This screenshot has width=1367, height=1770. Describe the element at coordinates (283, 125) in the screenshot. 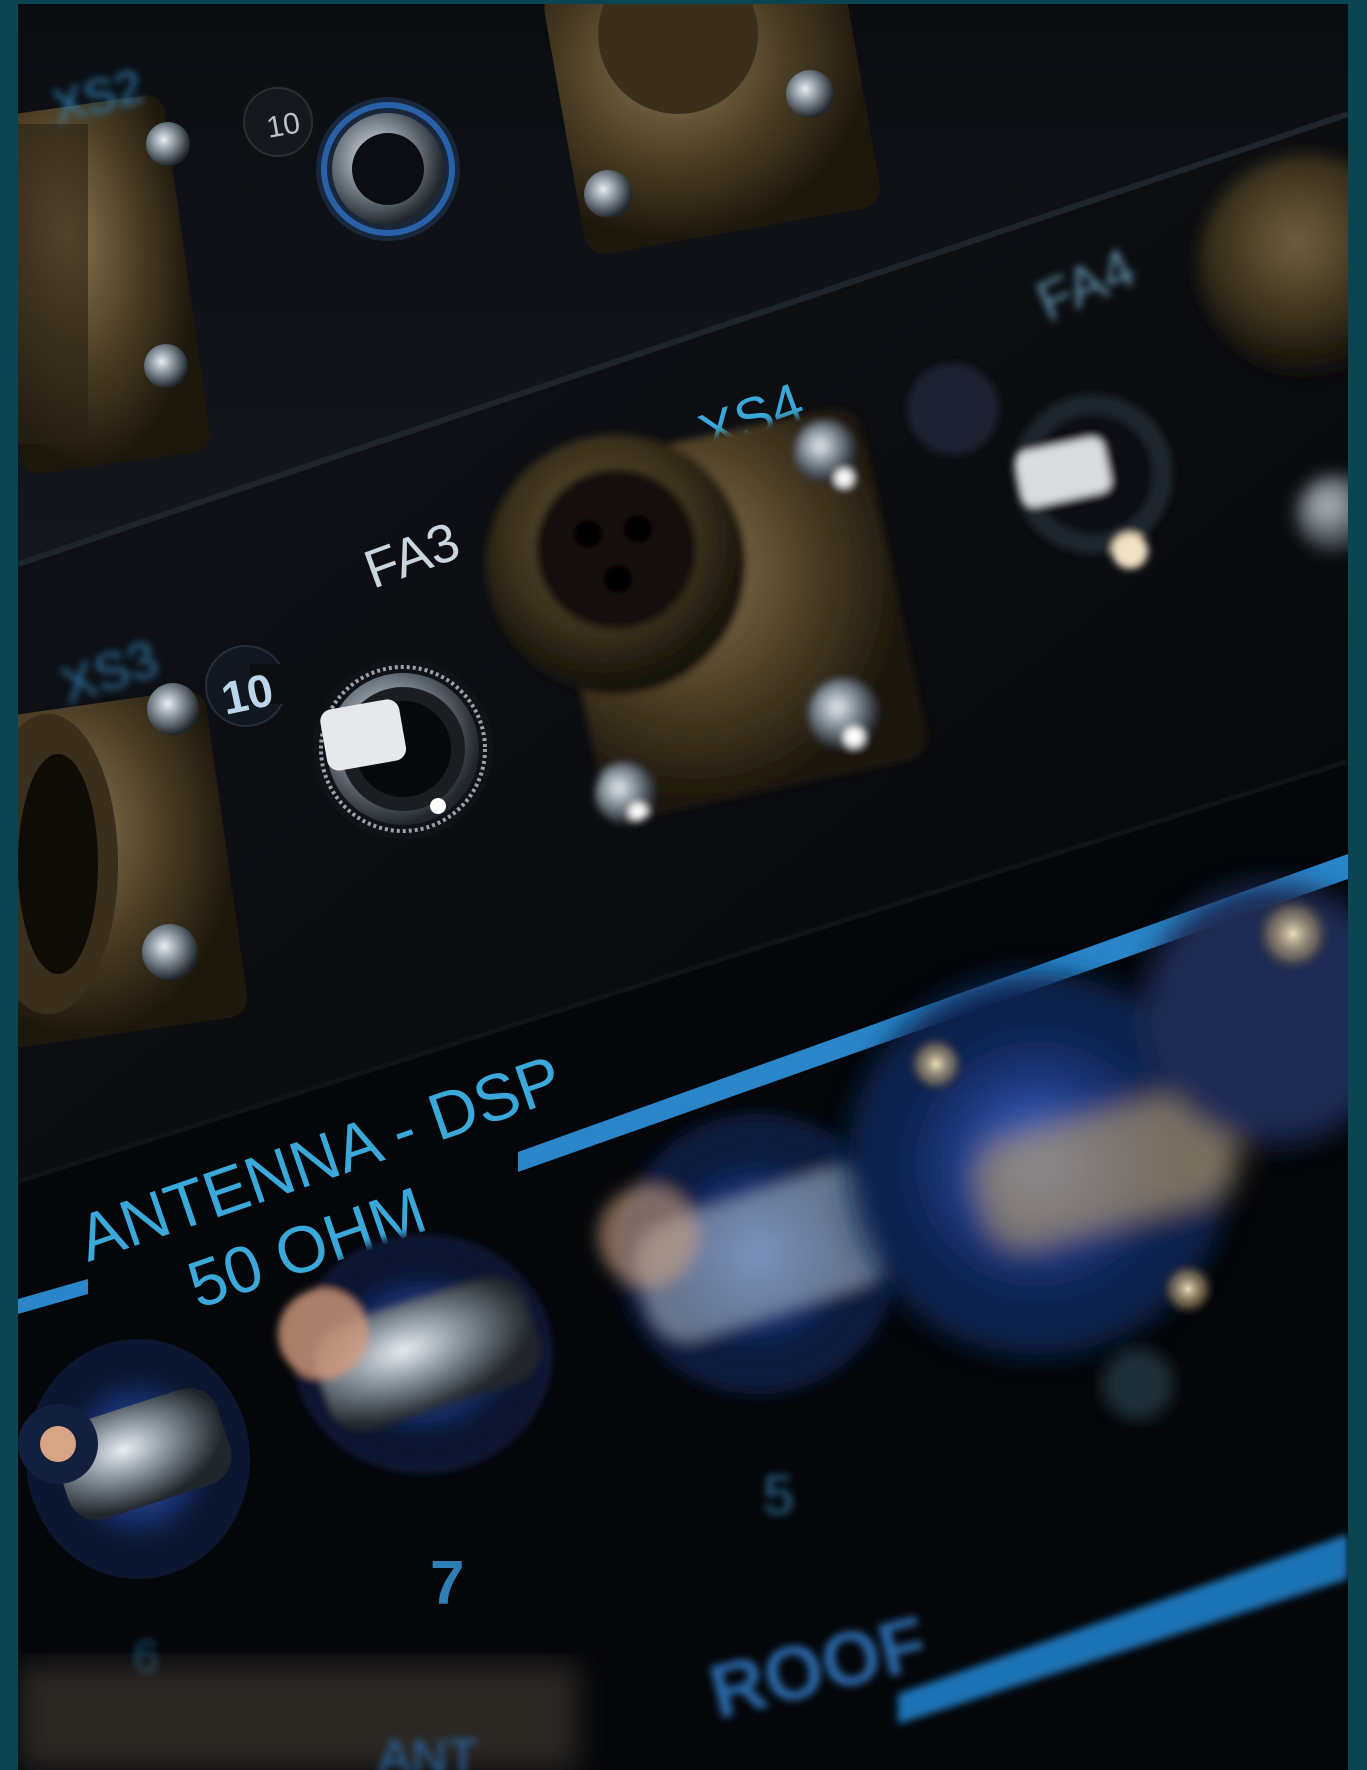

I see `label-knob-top: 10` at that location.